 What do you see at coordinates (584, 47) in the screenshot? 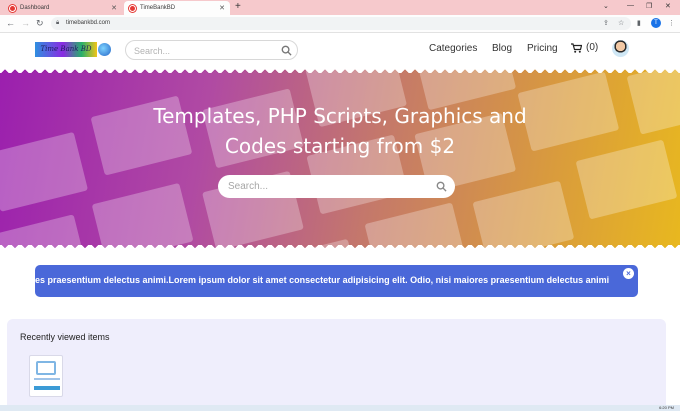
I see `cart-button: (0)` at bounding box center [584, 47].